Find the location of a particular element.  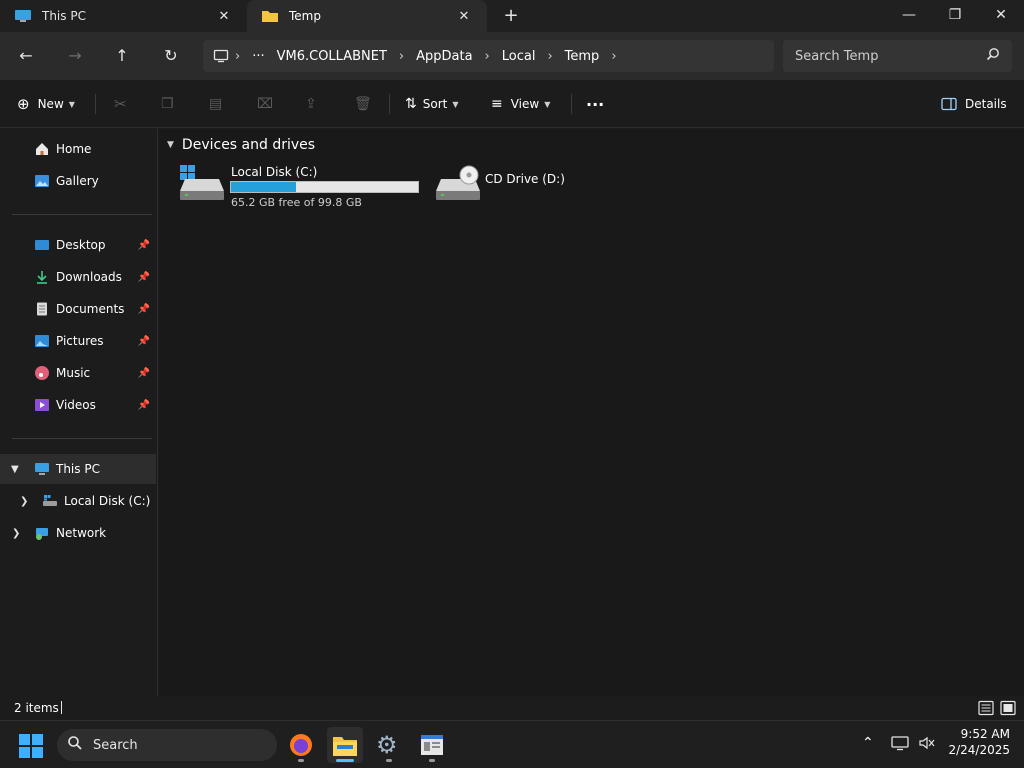

nav-item-music: Music 📌 is located at coordinates (78, 373).